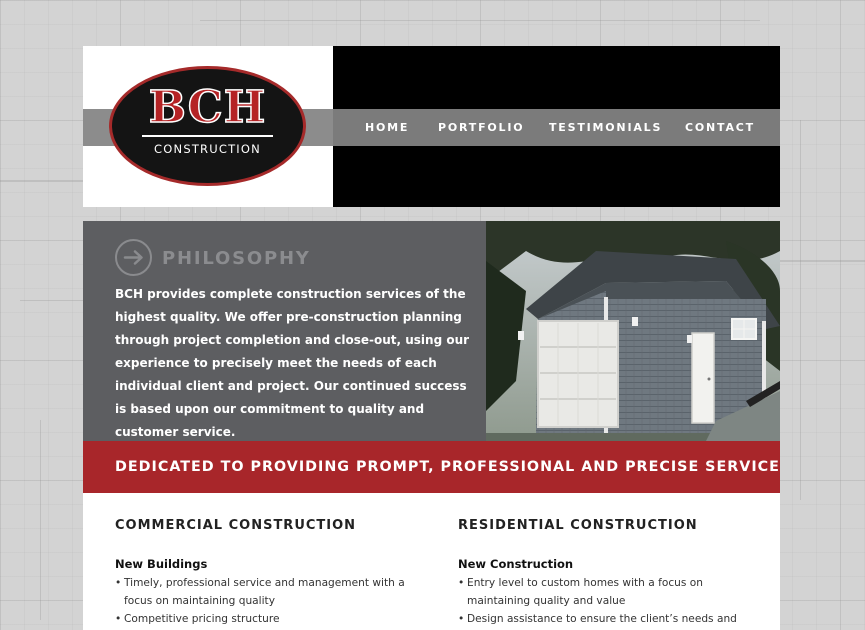 This screenshot has height=630, width=865. What do you see at coordinates (720, 127) in the screenshot?
I see `nav-contact: CONTACT` at bounding box center [720, 127].